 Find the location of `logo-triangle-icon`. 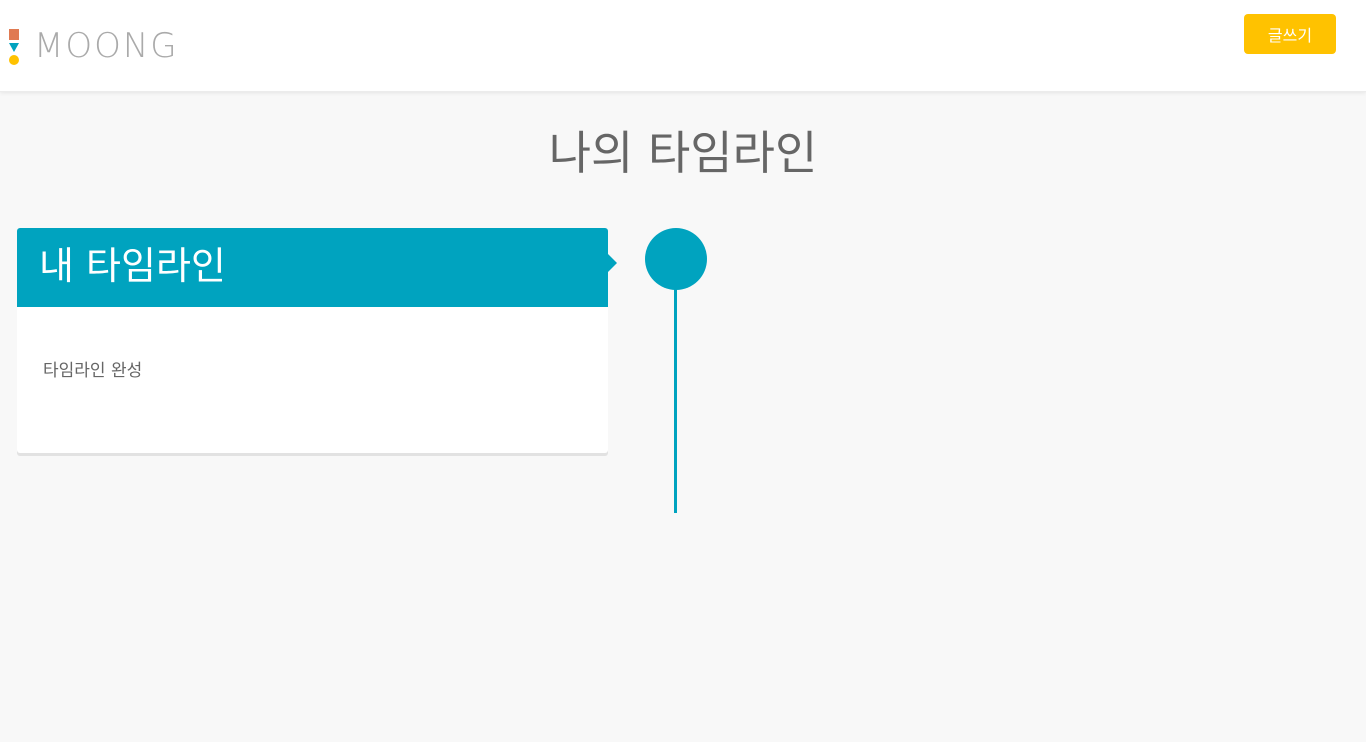

logo-triangle-icon is located at coordinates (14, 47).